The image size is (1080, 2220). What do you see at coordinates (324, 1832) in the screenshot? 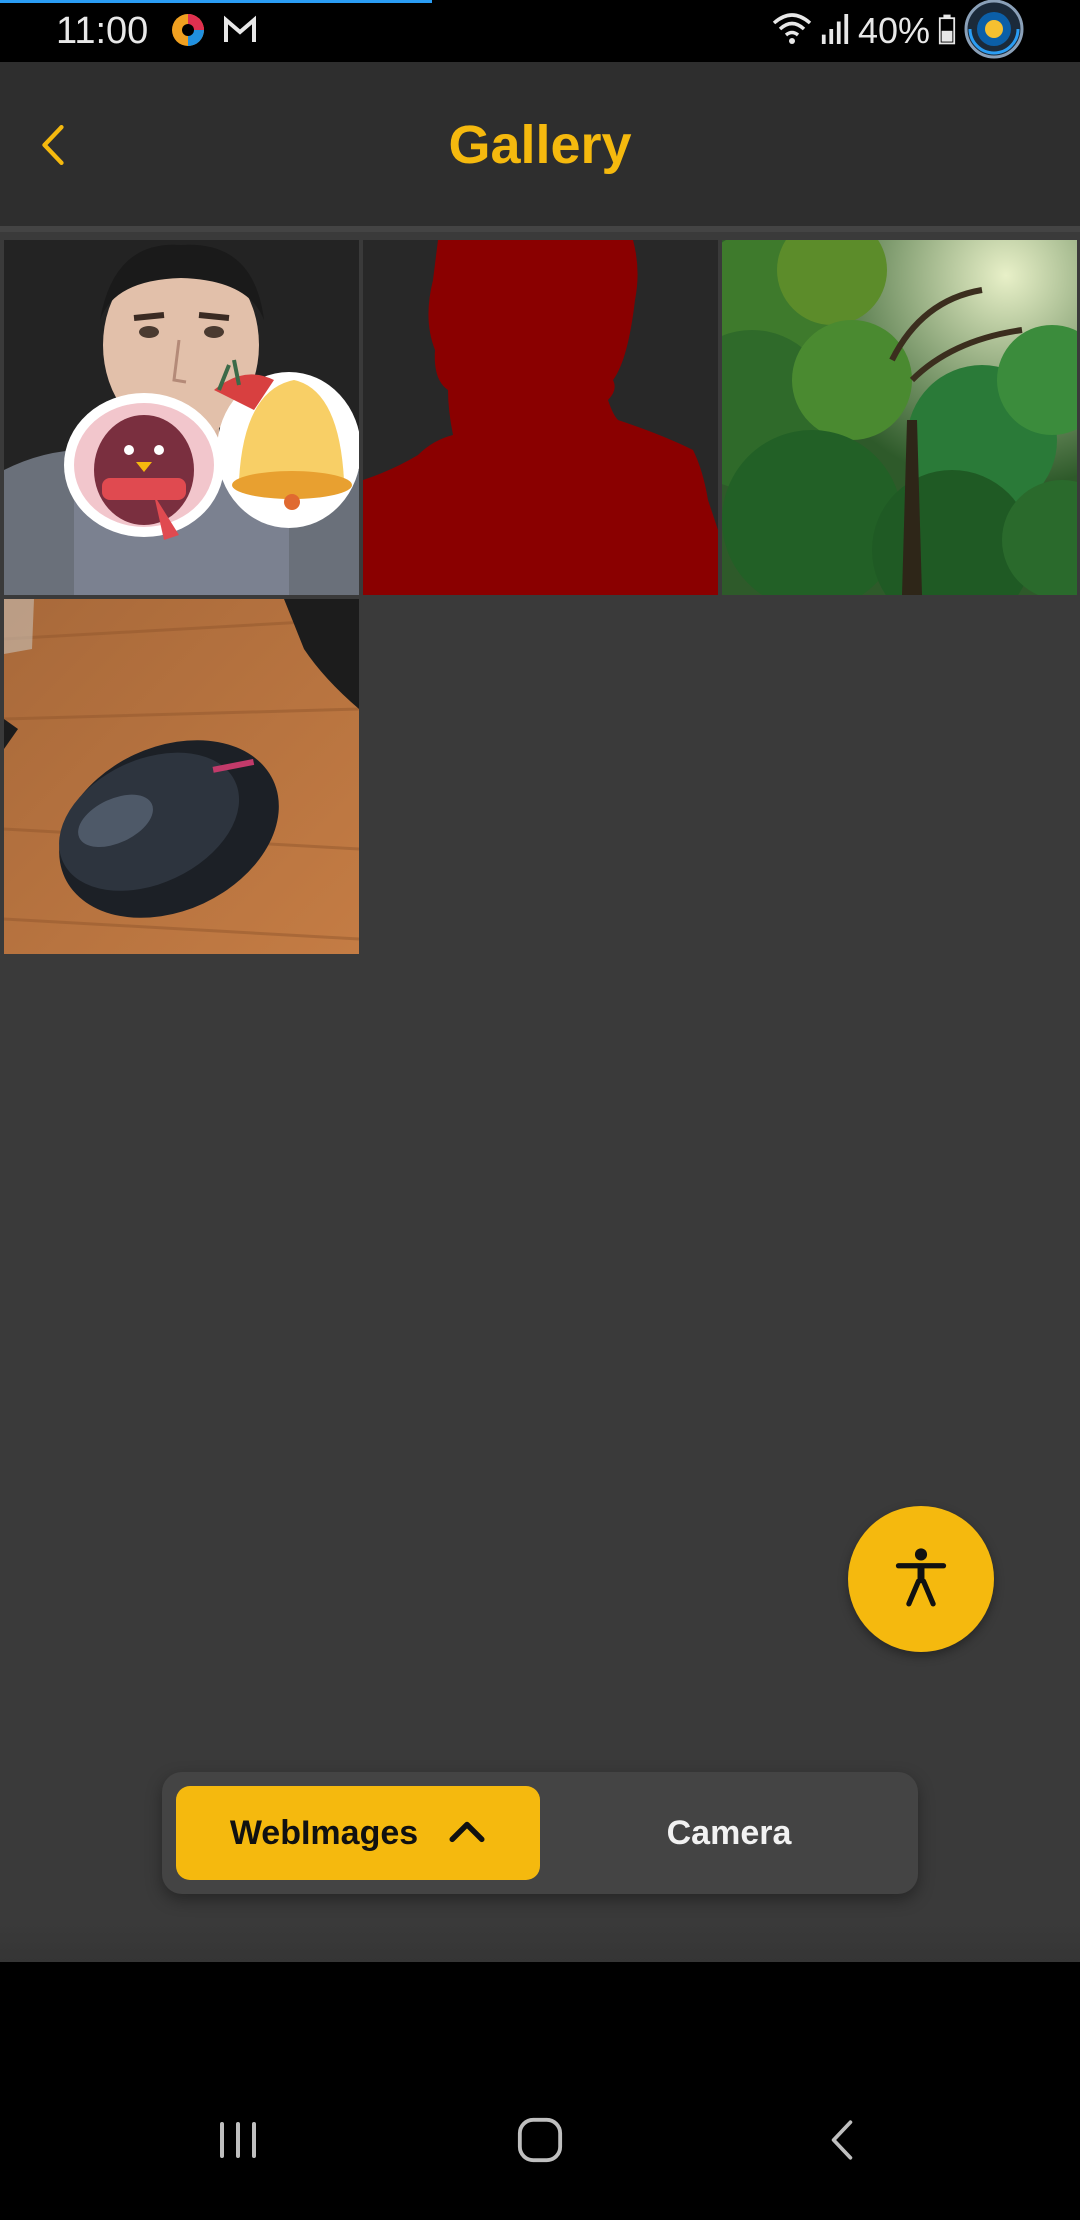
I see `webimages-tab-label: WebImages` at bounding box center [324, 1832].